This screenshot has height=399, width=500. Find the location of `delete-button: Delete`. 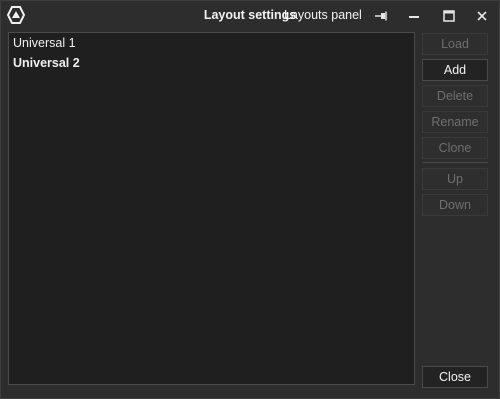

delete-button: Delete is located at coordinates (455, 96).